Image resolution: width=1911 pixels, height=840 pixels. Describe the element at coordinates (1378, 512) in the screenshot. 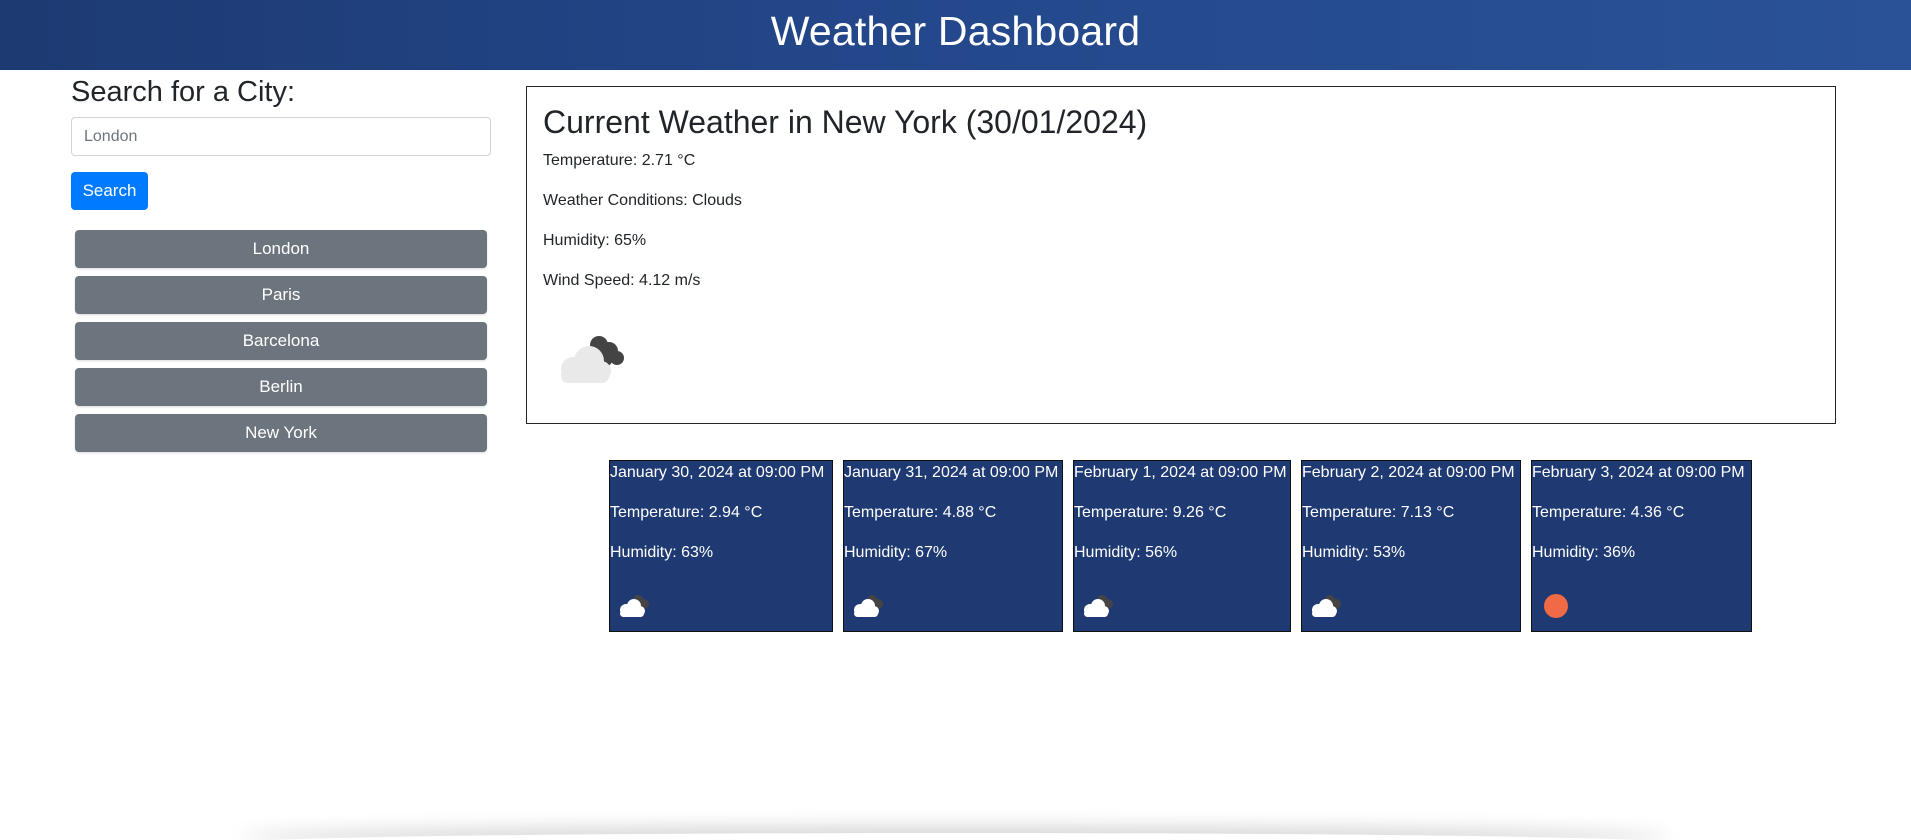

I see `forecast-temperature: Temperature: 7.13 °C` at that location.